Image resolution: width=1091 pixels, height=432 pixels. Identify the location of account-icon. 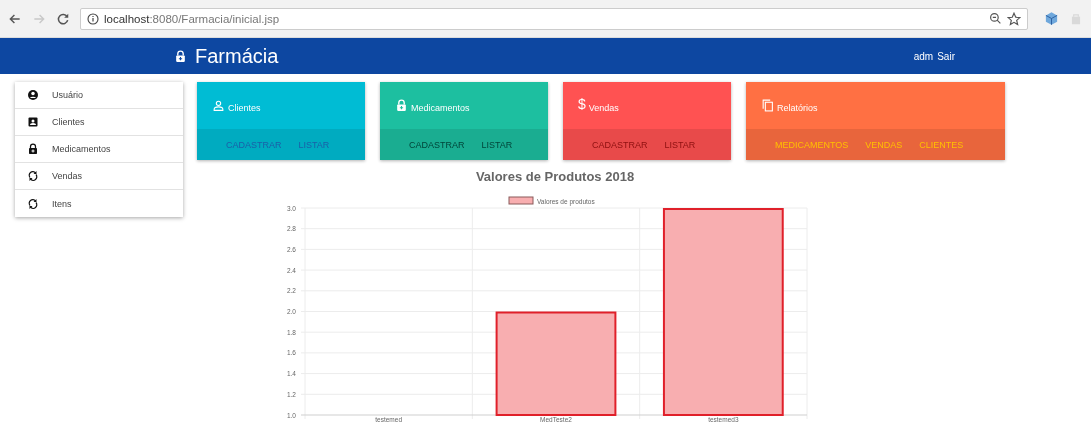
(33, 95).